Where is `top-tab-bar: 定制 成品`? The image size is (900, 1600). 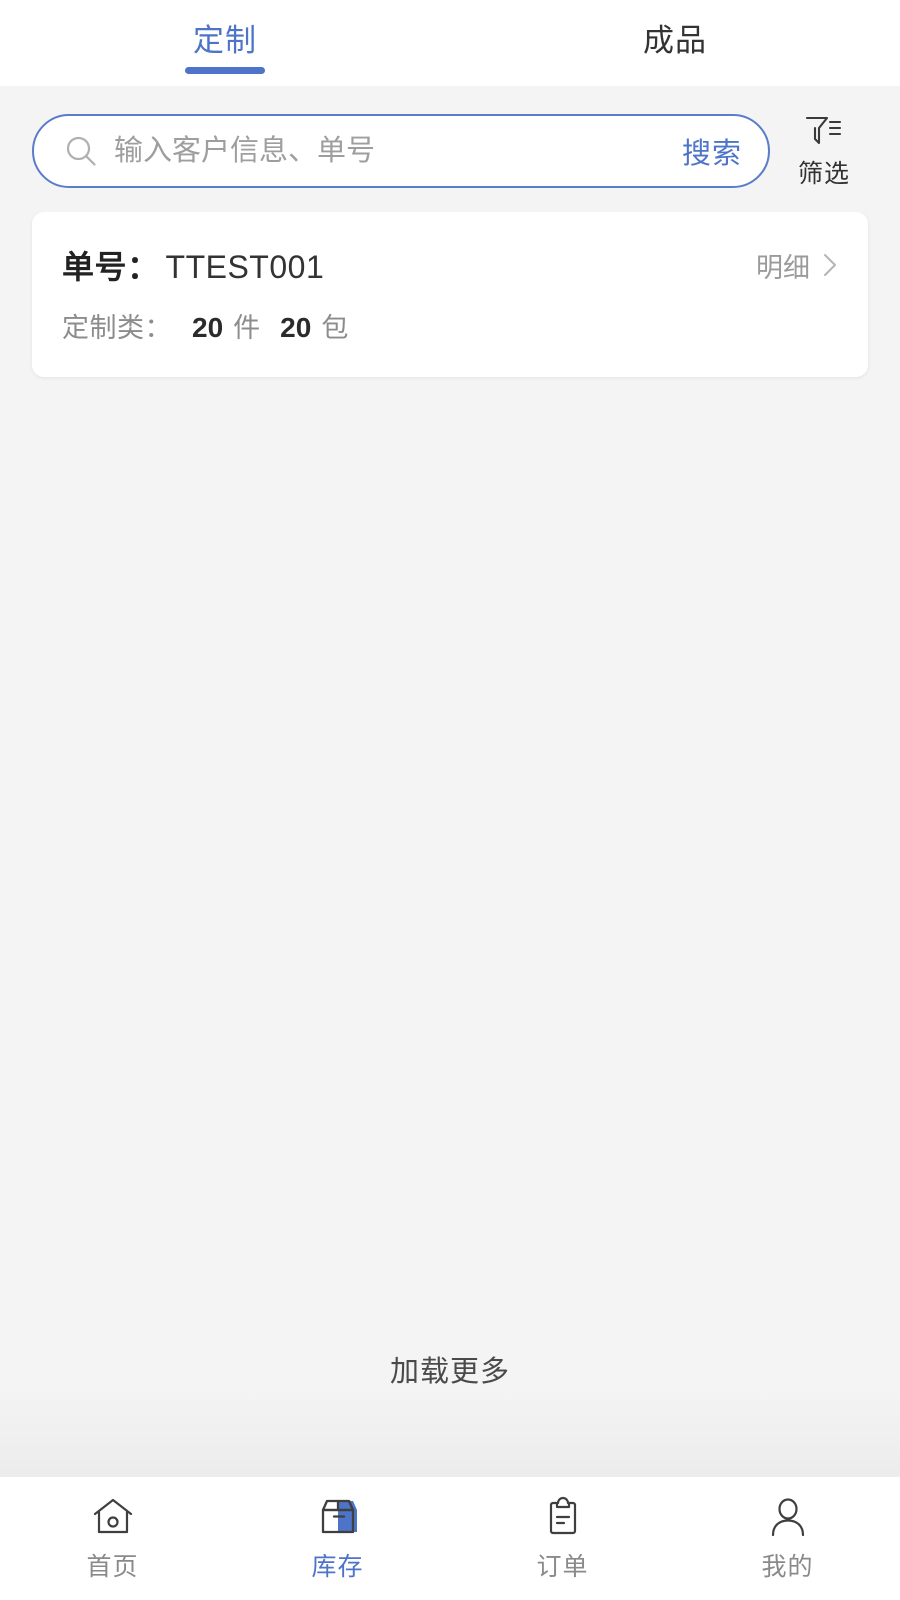
top-tab-bar: 定制 成品 is located at coordinates (450, 43).